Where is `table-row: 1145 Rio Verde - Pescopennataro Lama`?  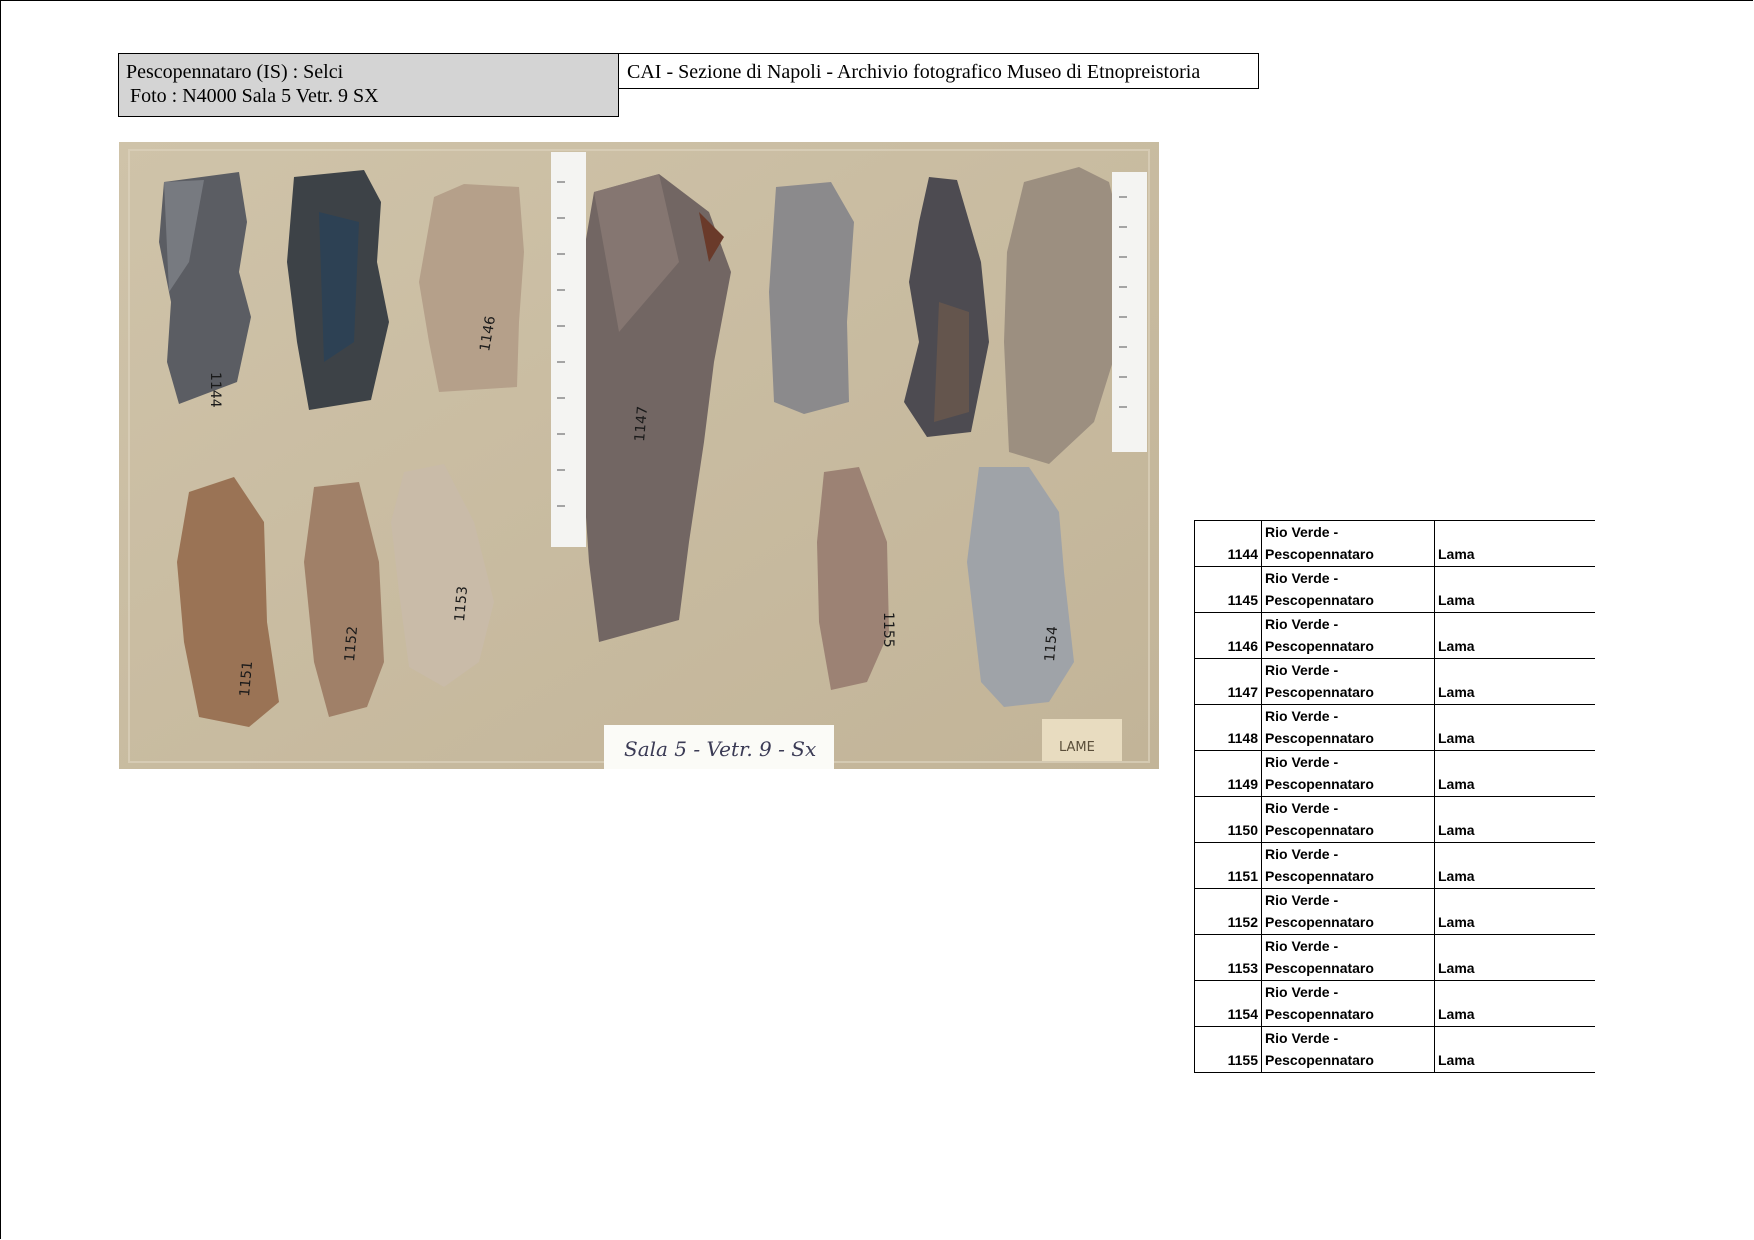
table-row: 1145 Rio Verde - Pescopennataro Lama is located at coordinates (1394, 589).